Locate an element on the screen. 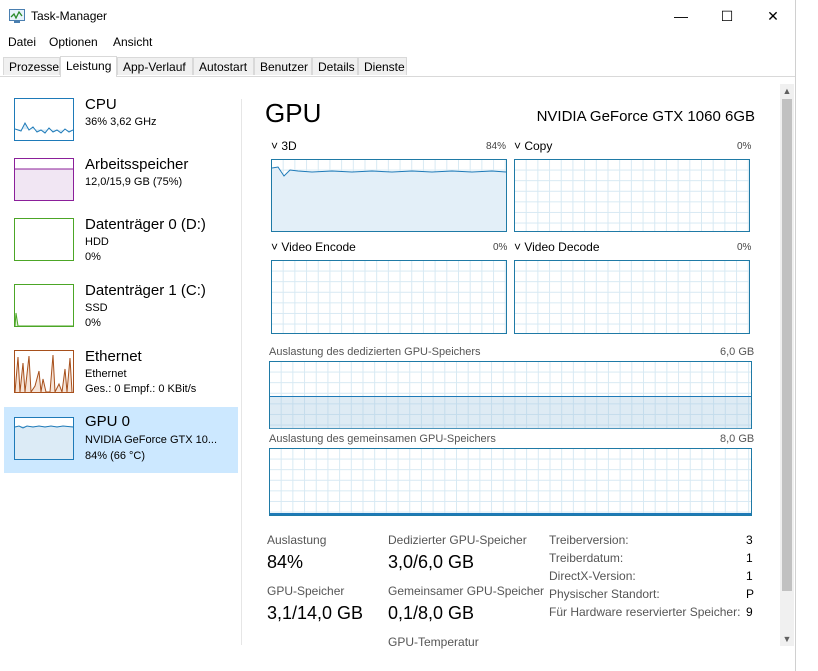 This screenshot has width=818, height=671. driver-version-value: 3 is located at coordinates (749, 540).